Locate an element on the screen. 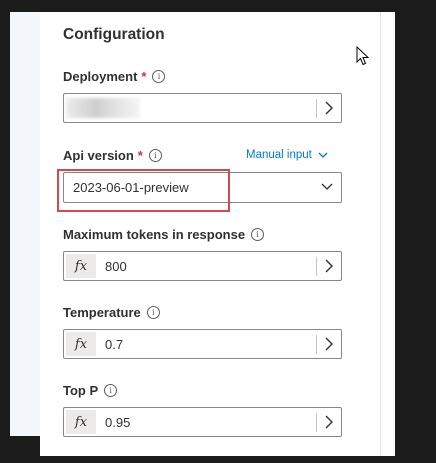  max-tokens-label: Maximum tokens in response is located at coordinates (154, 234).